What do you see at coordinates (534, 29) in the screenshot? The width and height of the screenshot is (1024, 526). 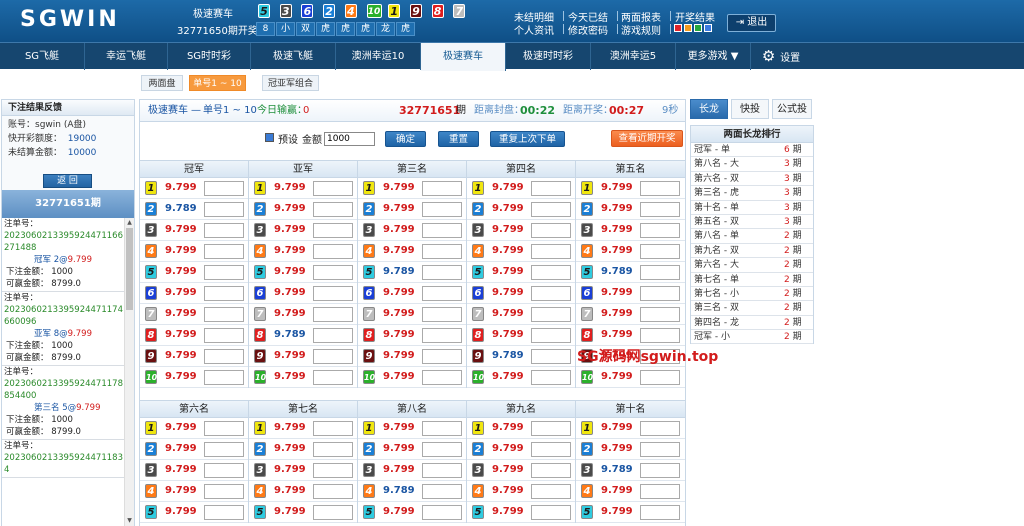 I see `header-link: 个人资讯` at bounding box center [534, 29].